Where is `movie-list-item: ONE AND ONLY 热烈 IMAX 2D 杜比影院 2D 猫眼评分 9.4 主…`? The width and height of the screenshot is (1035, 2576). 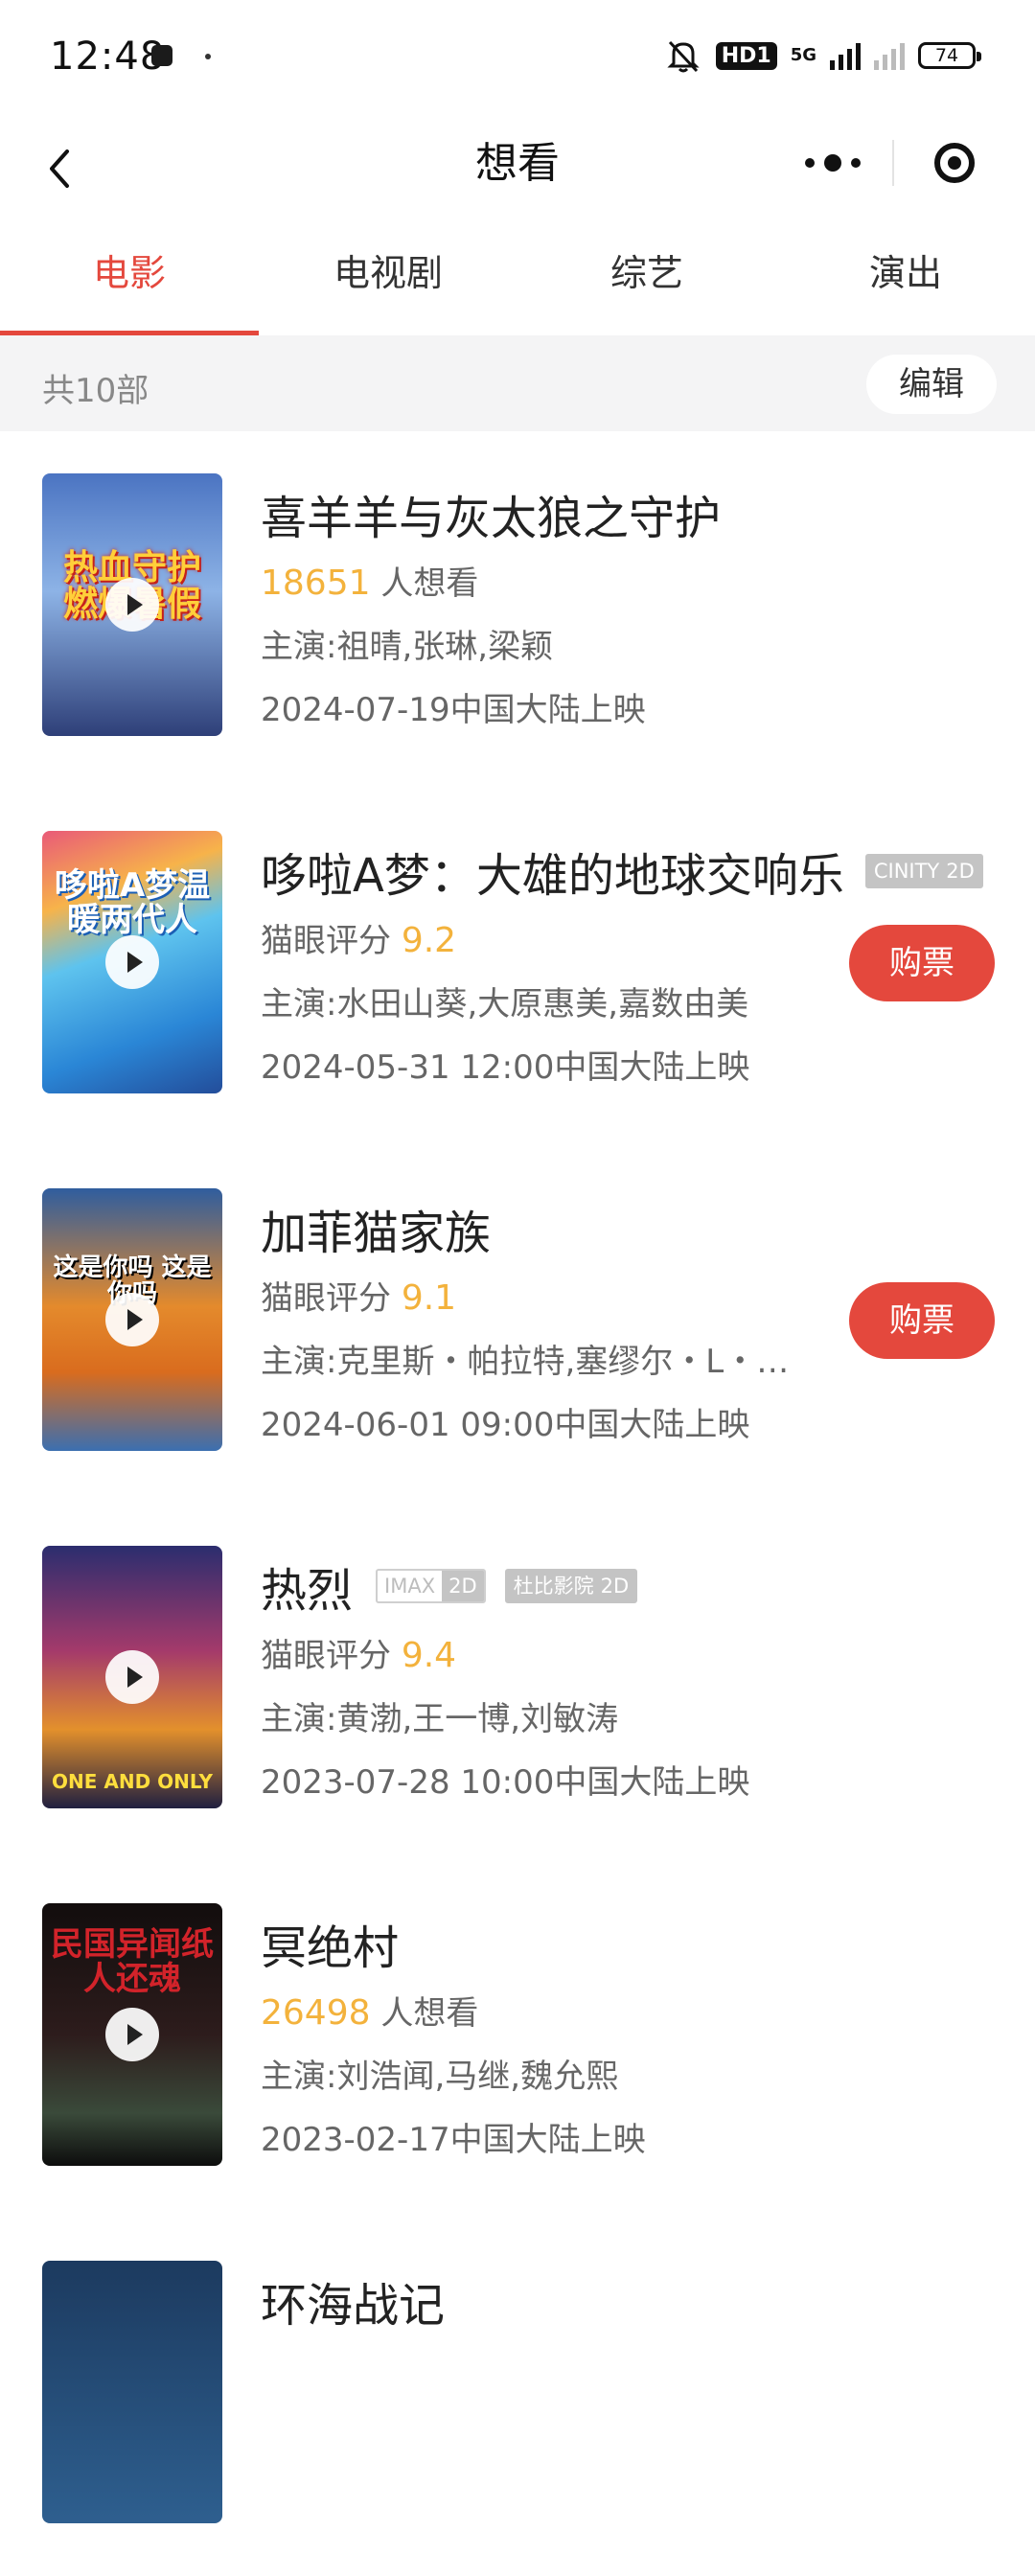
movie-list-item: ONE AND ONLY 热烈 IMAX 2D 杜比影院 2D 猫眼评分 9.4 主… is located at coordinates (517, 1682).